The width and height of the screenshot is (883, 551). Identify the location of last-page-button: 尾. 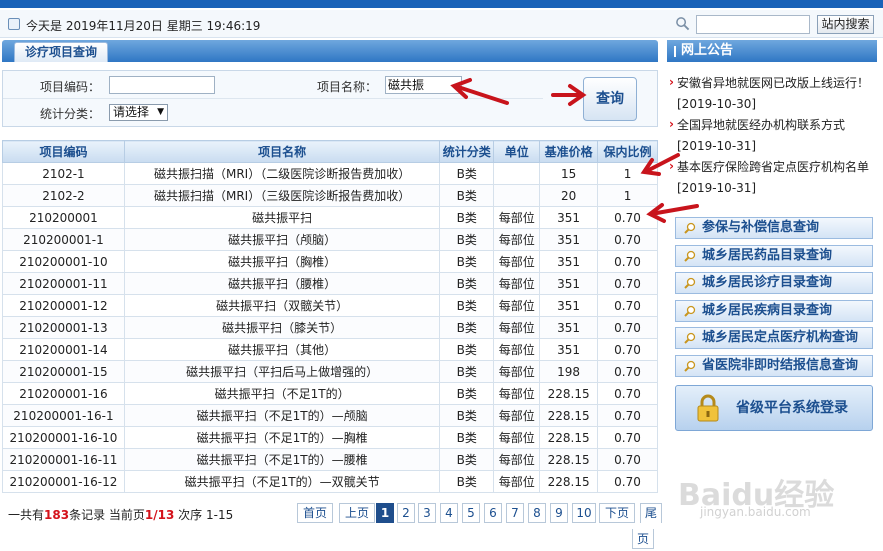
(651, 513).